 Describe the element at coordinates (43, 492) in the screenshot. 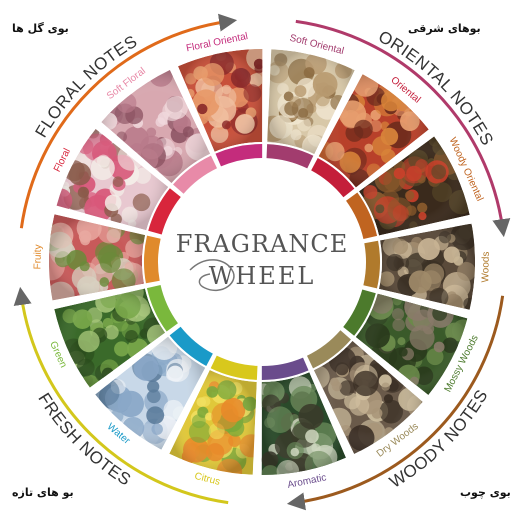

I see `persian-label-fresh: بو های تازه` at that location.